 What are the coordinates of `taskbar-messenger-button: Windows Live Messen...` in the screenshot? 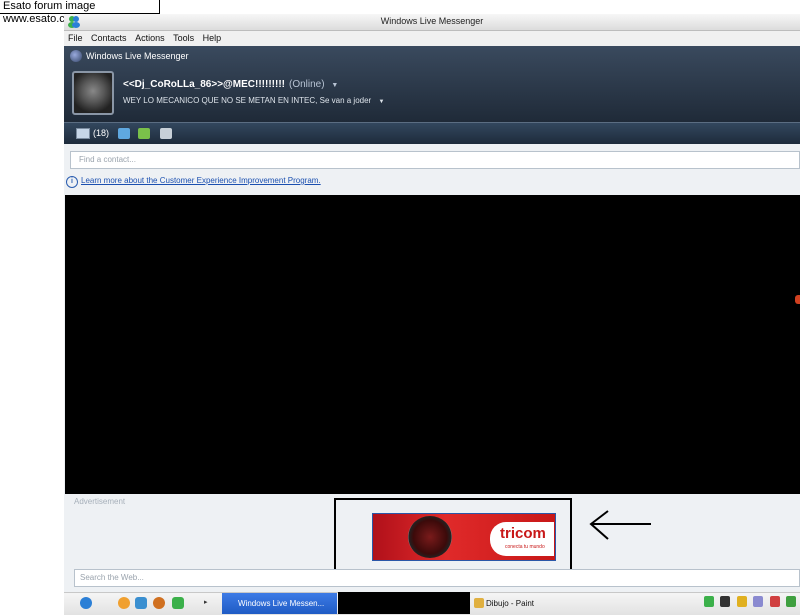 It's located at (279, 603).